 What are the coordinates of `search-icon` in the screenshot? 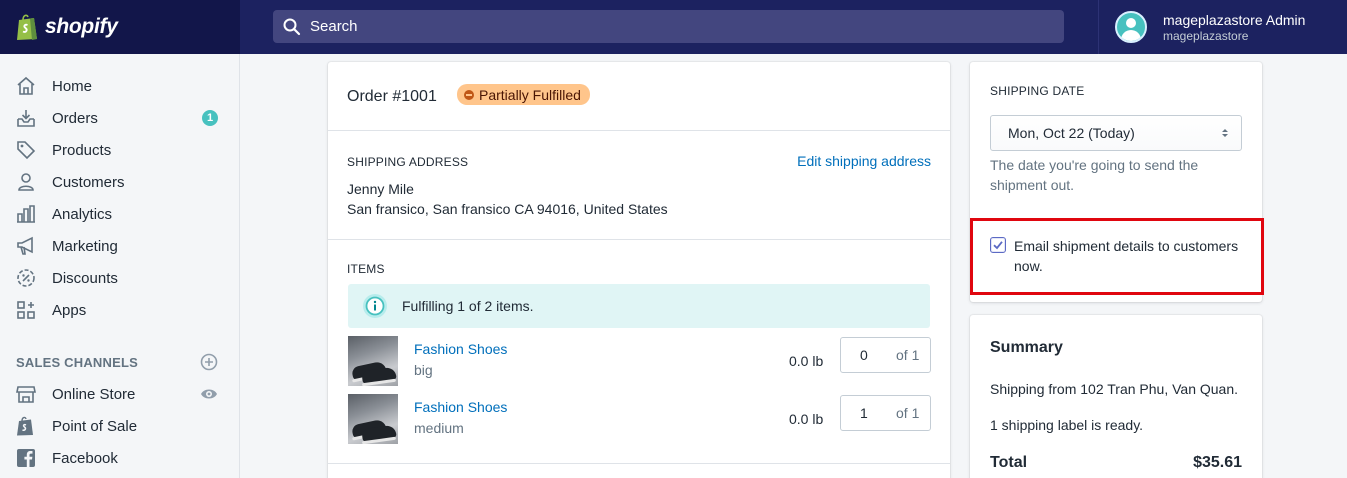 It's located at (292, 26).